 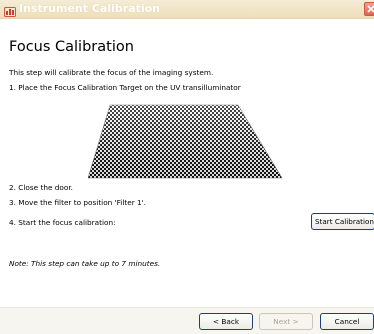 I want to click on close-icon, so click(x=370, y=9).